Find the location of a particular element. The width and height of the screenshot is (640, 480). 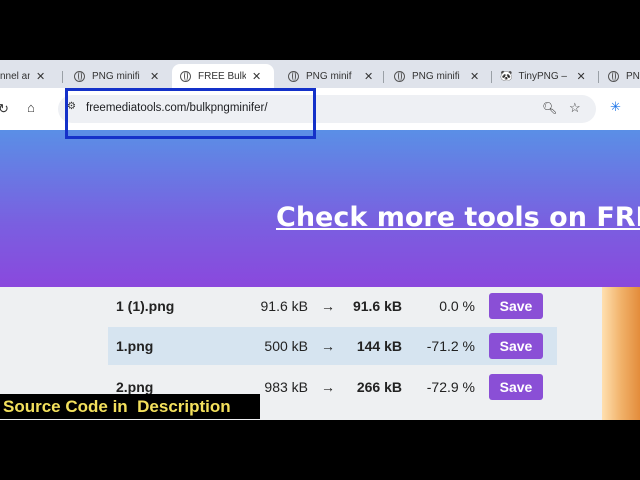

tab-title: FREE Bulk is located at coordinates (222, 76).